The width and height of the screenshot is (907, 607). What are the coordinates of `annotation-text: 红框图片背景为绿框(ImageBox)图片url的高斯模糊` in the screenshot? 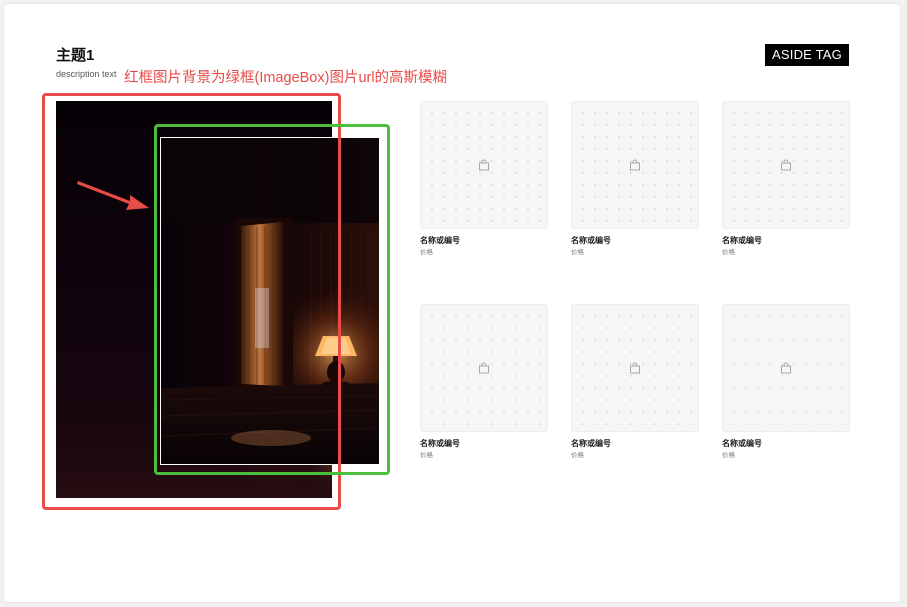 It's located at (286, 78).